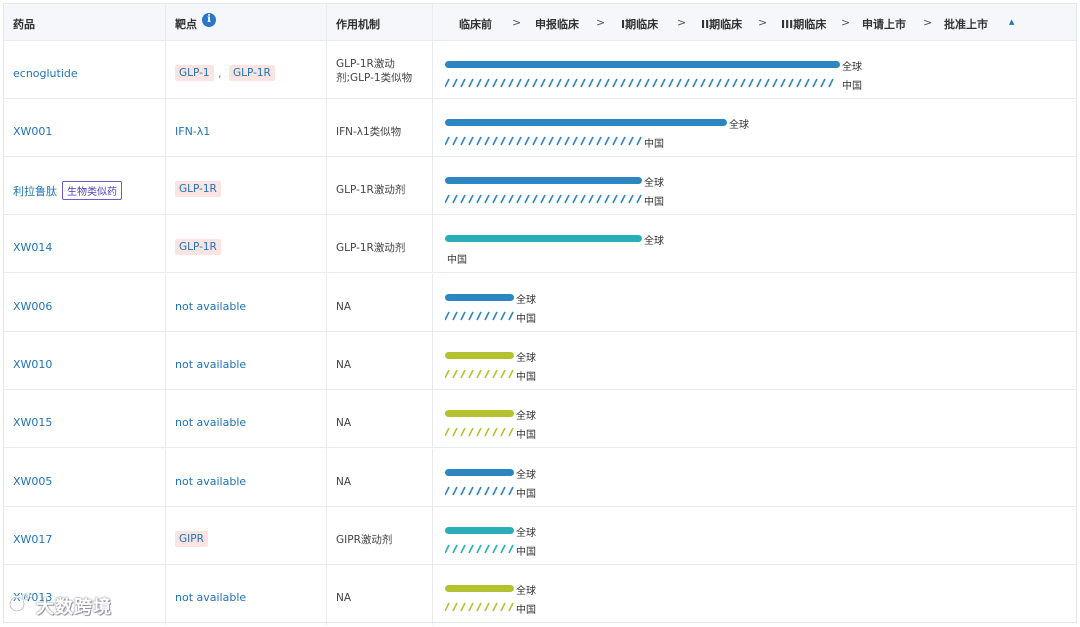 The height and width of the screenshot is (627, 1080). Describe the element at coordinates (540, 186) in the screenshot. I see `table-row: 利拉鲁肽 生物类似药 GLP-1R GLP-1R激动剂 全球中国` at that location.